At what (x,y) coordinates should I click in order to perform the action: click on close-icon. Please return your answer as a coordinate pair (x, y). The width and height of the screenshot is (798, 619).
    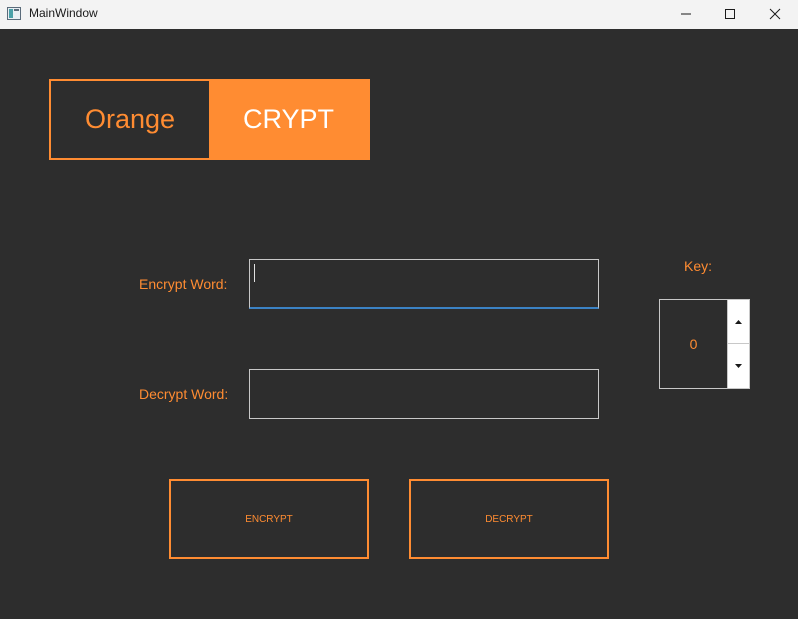
    Looking at the image, I should click on (775, 14).